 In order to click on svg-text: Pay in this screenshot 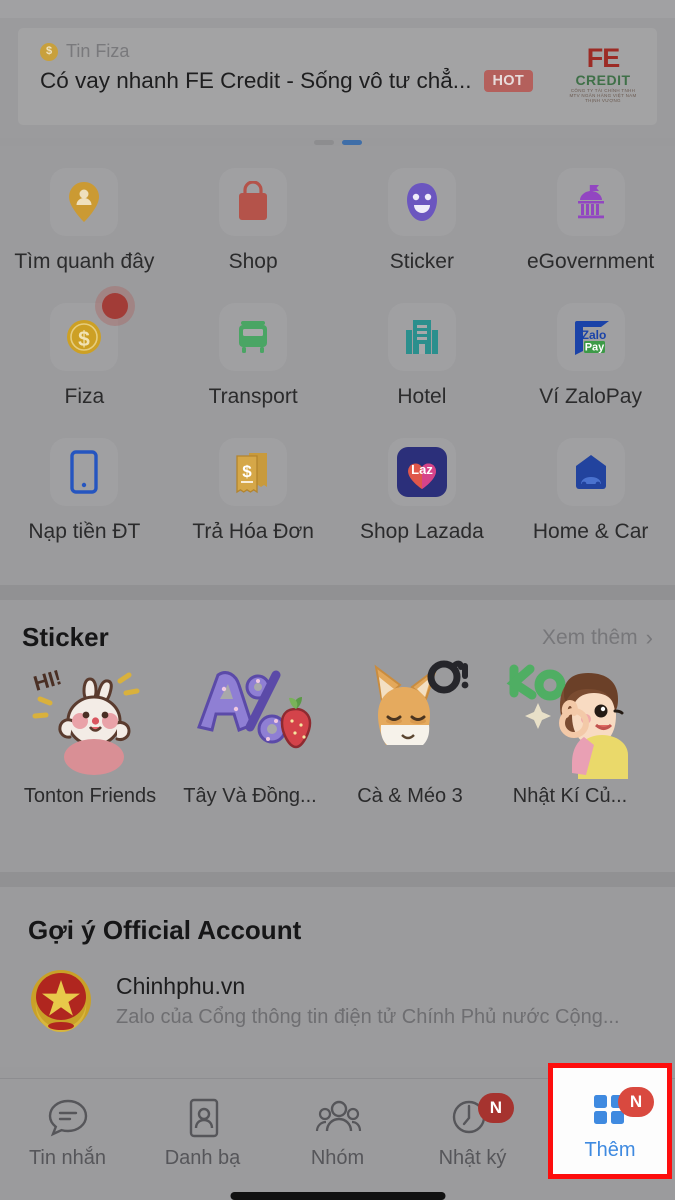, I will do `click(594, 348)`.